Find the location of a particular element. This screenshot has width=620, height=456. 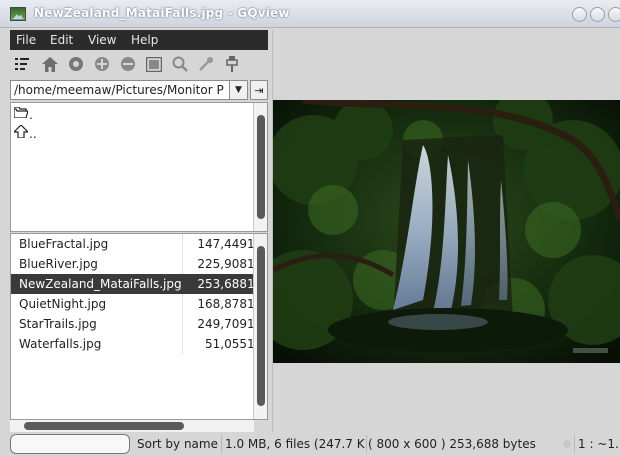

file-size: 147,449 is located at coordinates (222, 244).